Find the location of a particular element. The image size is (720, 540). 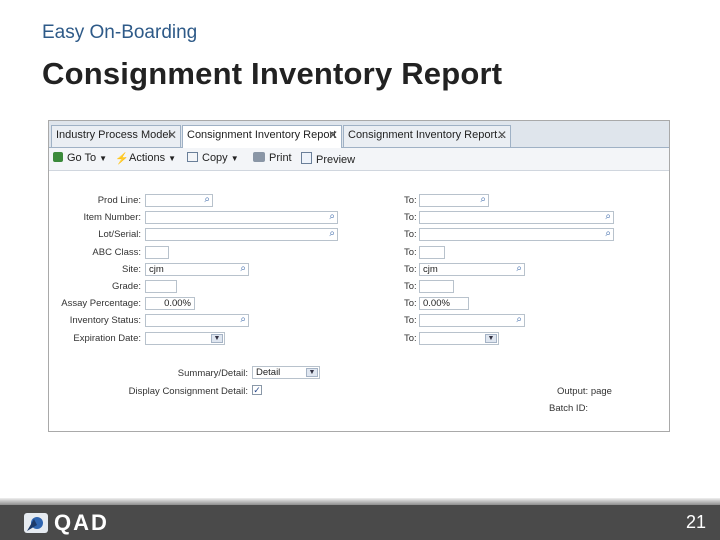

inventory-status-to-label: To: is located at coordinates (410, 320).